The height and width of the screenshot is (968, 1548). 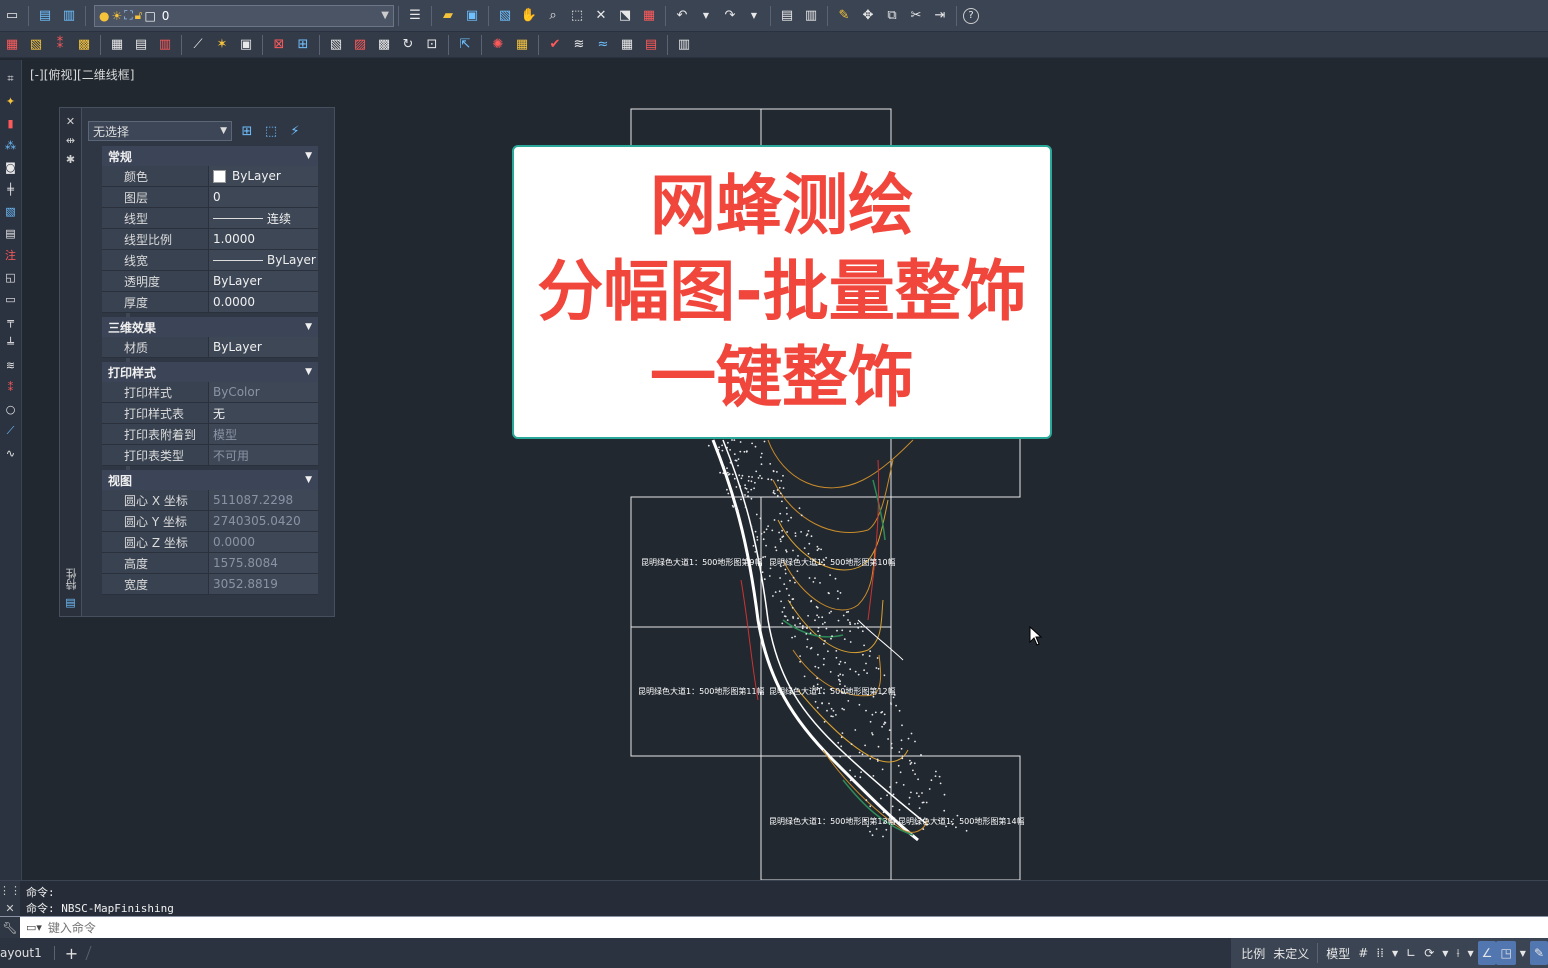 I want to click on help-icon: ?, so click(x=971, y=15).